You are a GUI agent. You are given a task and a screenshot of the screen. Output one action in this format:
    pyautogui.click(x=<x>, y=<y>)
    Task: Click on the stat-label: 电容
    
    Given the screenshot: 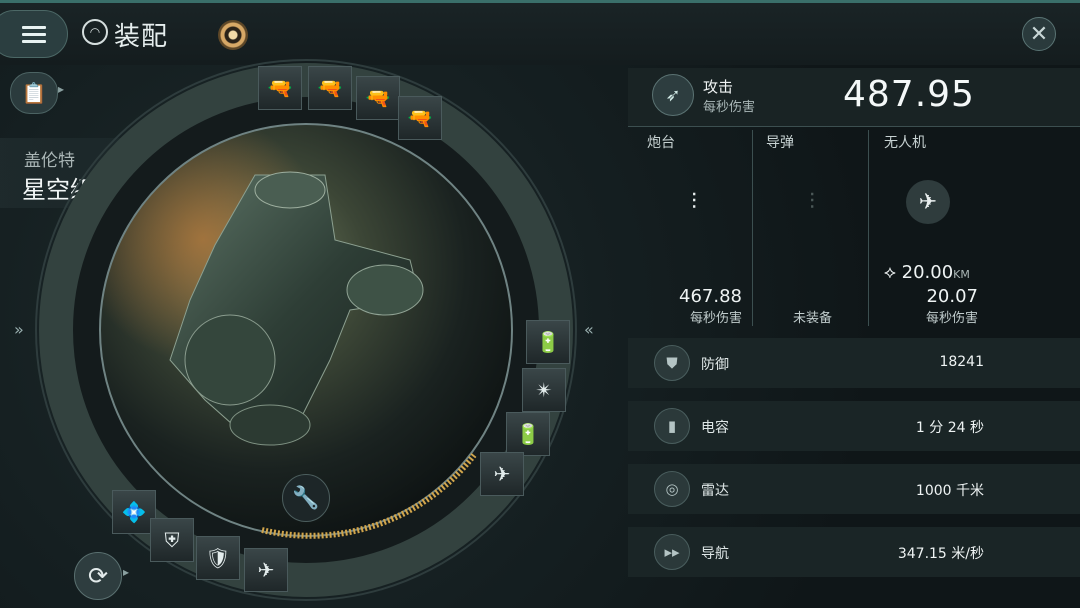 What is the action you would take?
    pyautogui.click(x=715, y=428)
    